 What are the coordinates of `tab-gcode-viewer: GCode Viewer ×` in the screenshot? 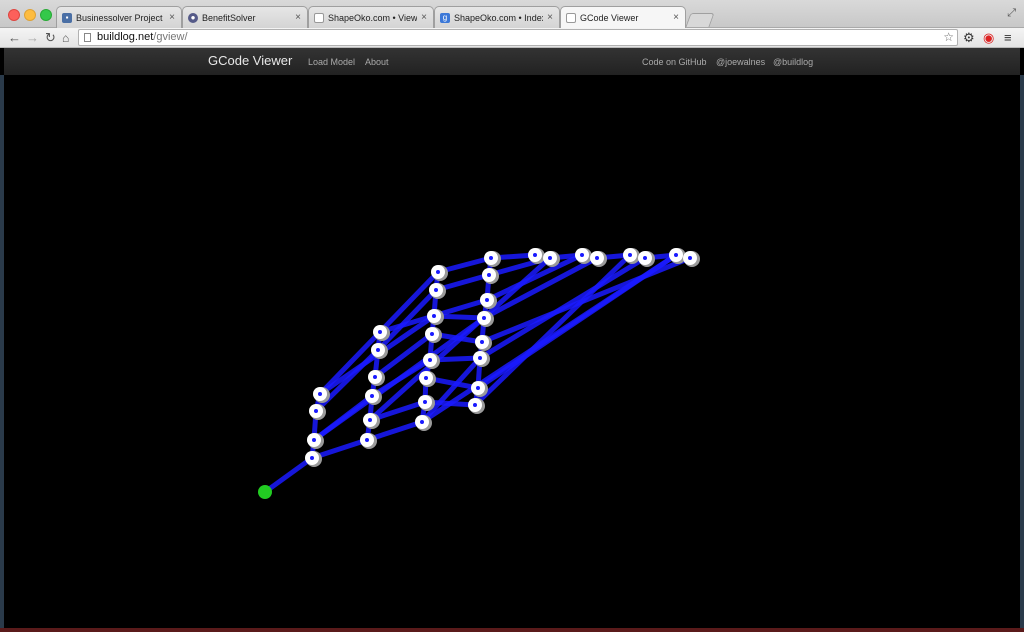 It's located at (623, 17).